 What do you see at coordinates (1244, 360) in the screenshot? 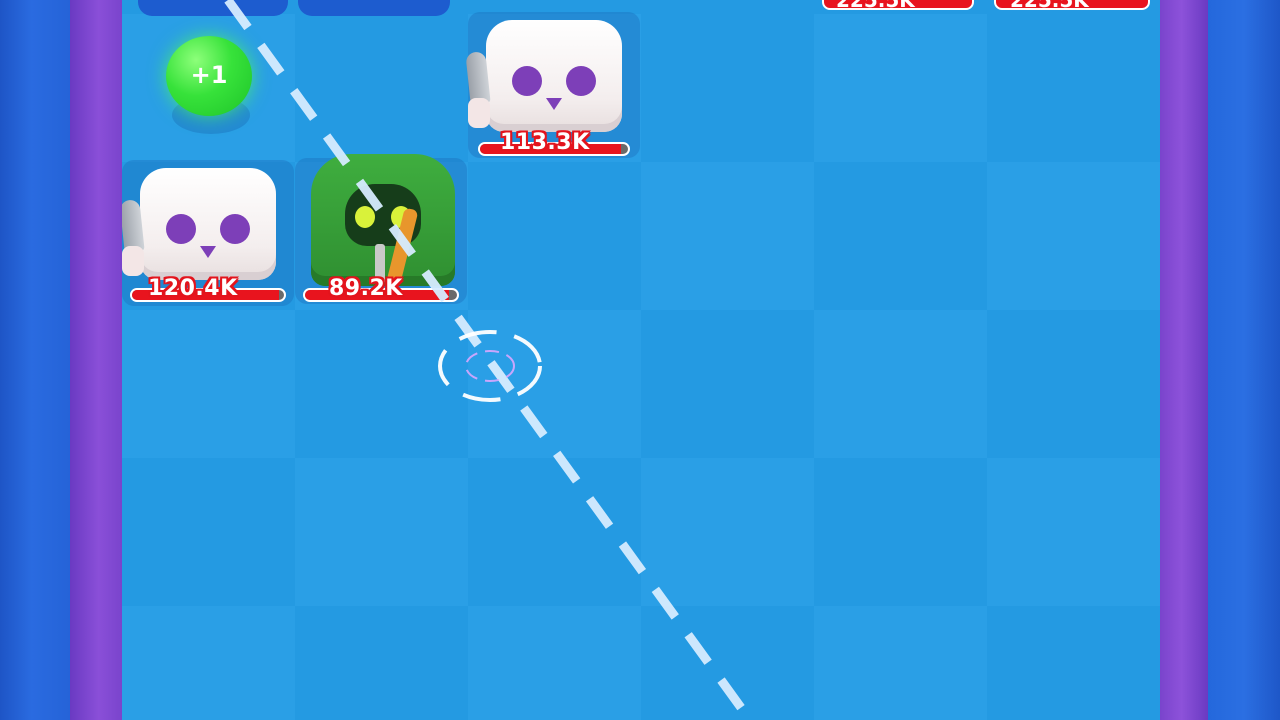
I see `outer-frame-right` at bounding box center [1244, 360].